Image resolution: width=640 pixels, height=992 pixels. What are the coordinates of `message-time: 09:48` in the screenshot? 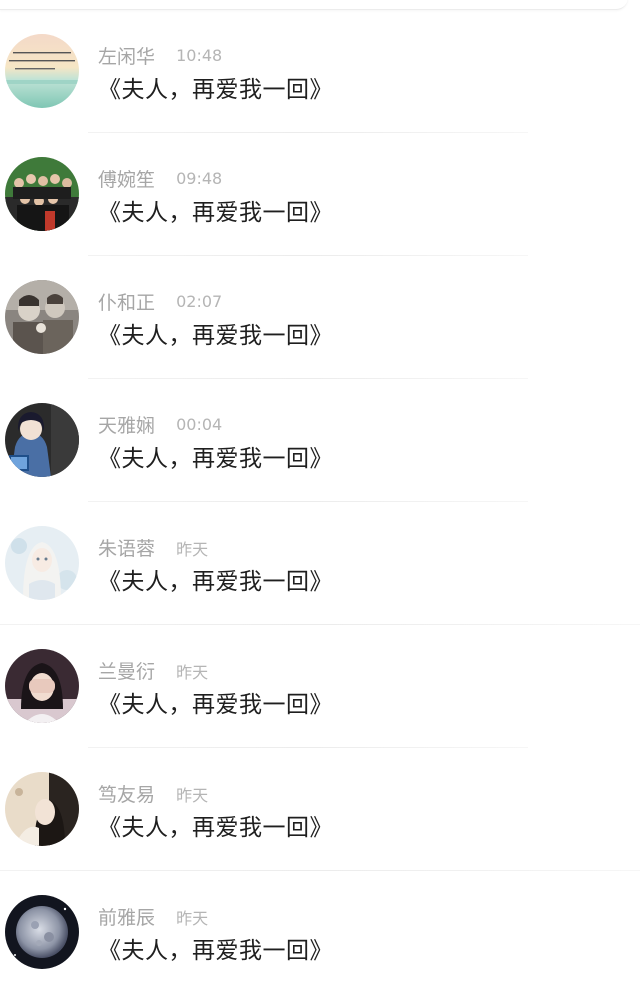 It's located at (199, 178).